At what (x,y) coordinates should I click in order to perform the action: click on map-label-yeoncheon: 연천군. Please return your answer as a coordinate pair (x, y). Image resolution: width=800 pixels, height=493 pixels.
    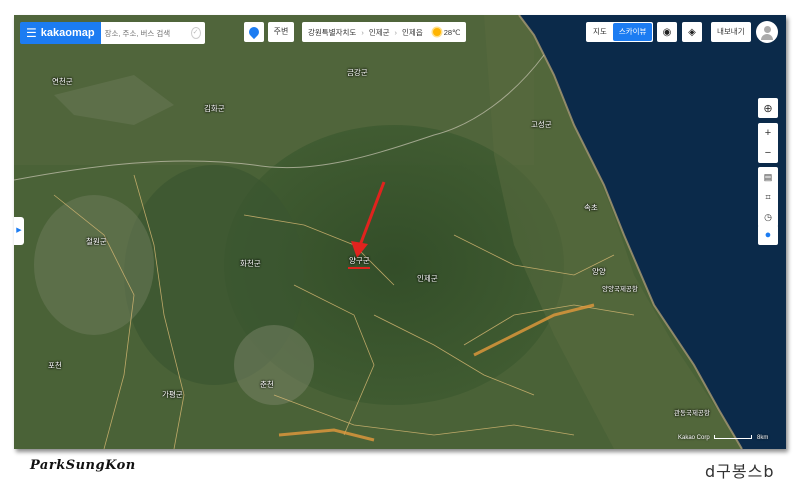
    Looking at the image, I should click on (62, 81).